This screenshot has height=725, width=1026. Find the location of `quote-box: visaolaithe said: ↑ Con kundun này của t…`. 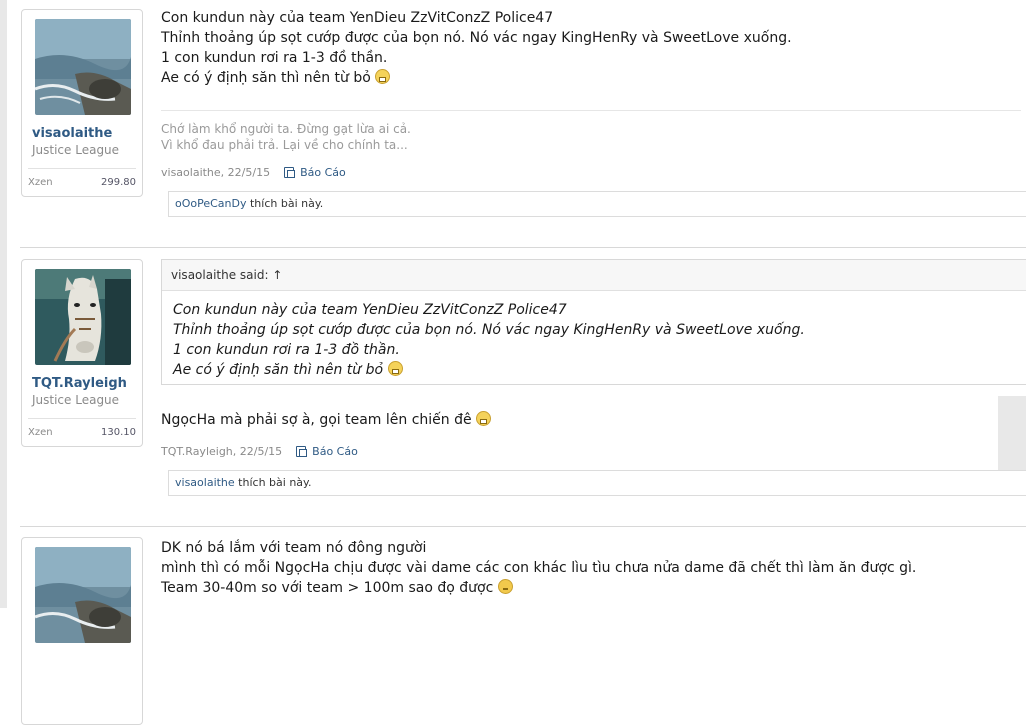

quote-box: visaolaithe said: ↑ Con kundun này của t… is located at coordinates (593, 322).